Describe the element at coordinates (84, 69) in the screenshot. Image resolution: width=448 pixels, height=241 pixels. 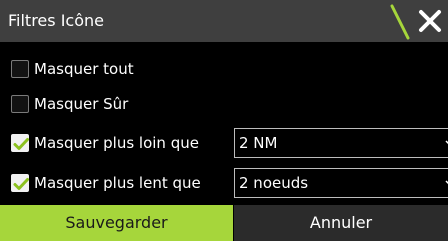
I see `hide-all-label: Masquer tout` at that location.